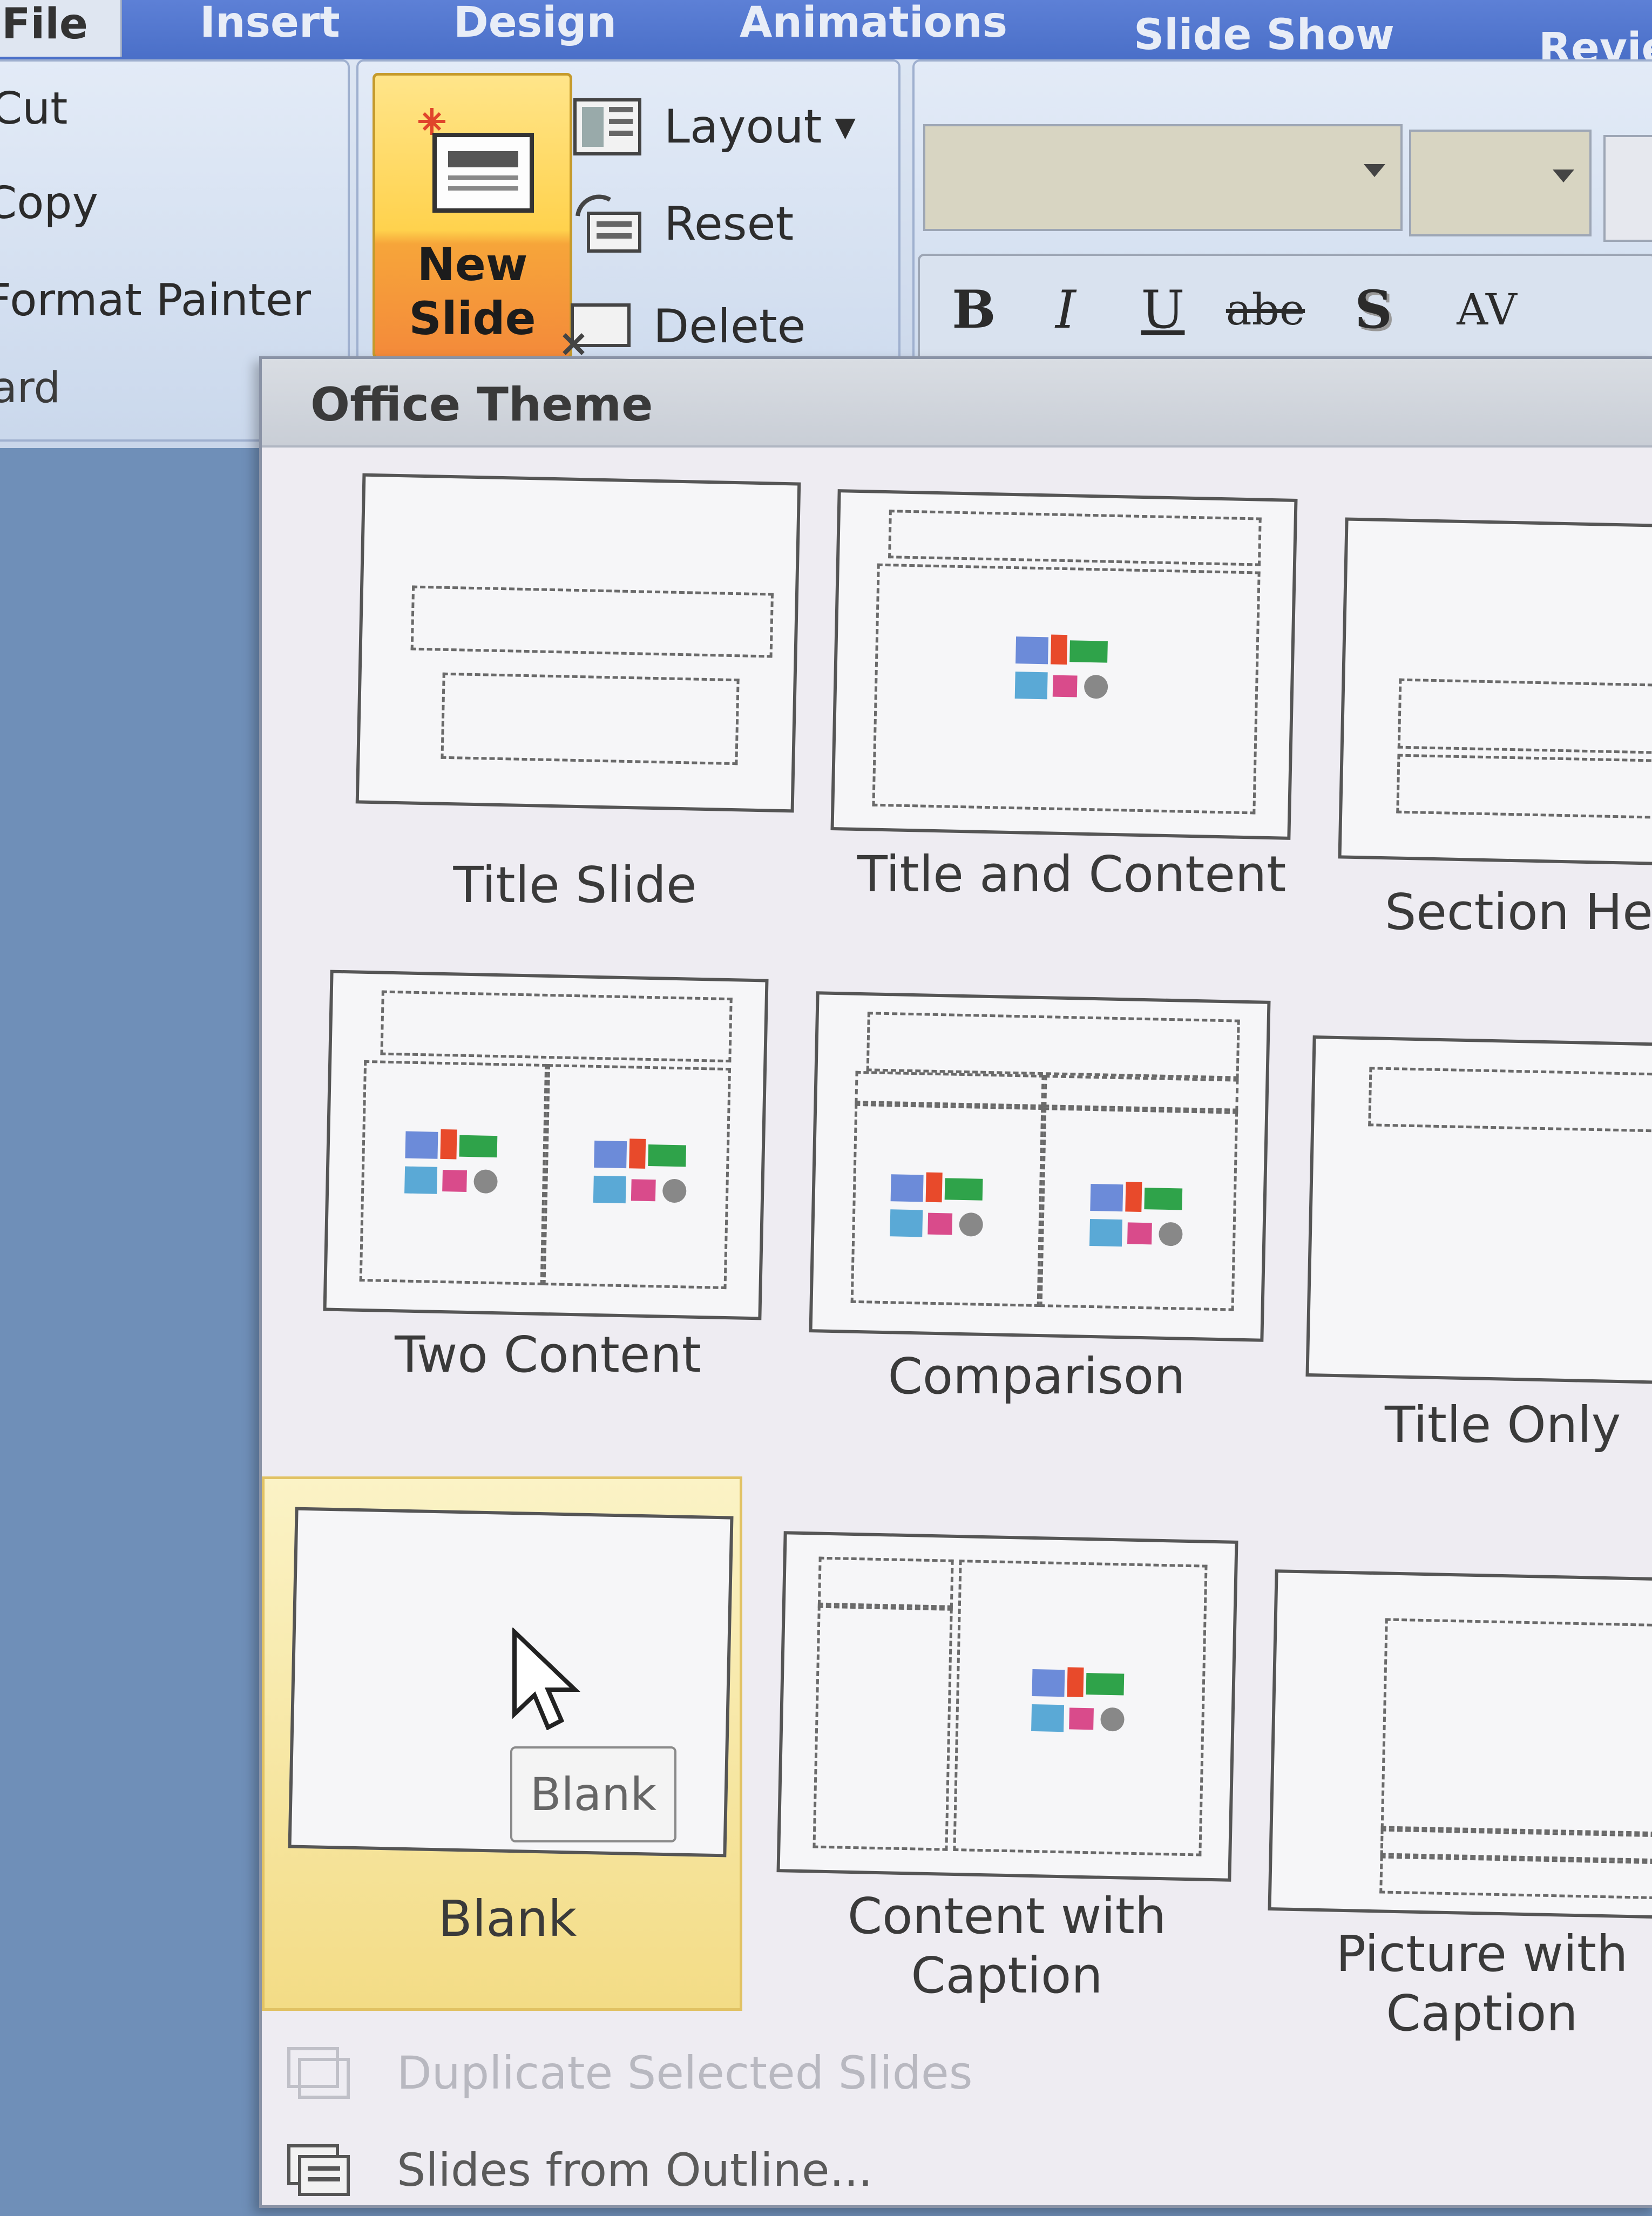 The width and height of the screenshot is (1652, 2216). I want to click on layout-icon, so click(607, 126).